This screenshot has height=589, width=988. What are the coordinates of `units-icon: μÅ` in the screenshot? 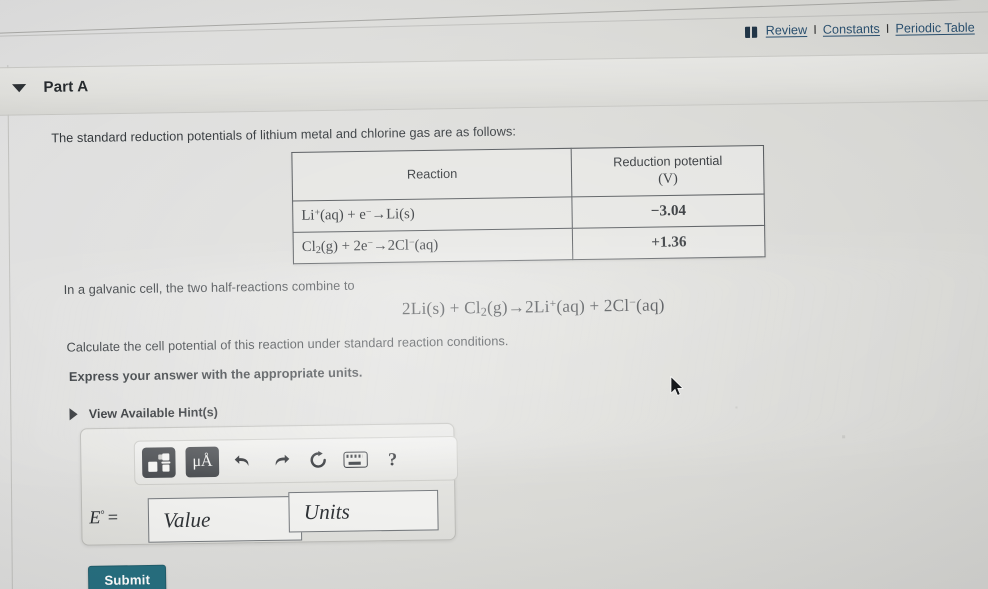 It's located at (202, 462).